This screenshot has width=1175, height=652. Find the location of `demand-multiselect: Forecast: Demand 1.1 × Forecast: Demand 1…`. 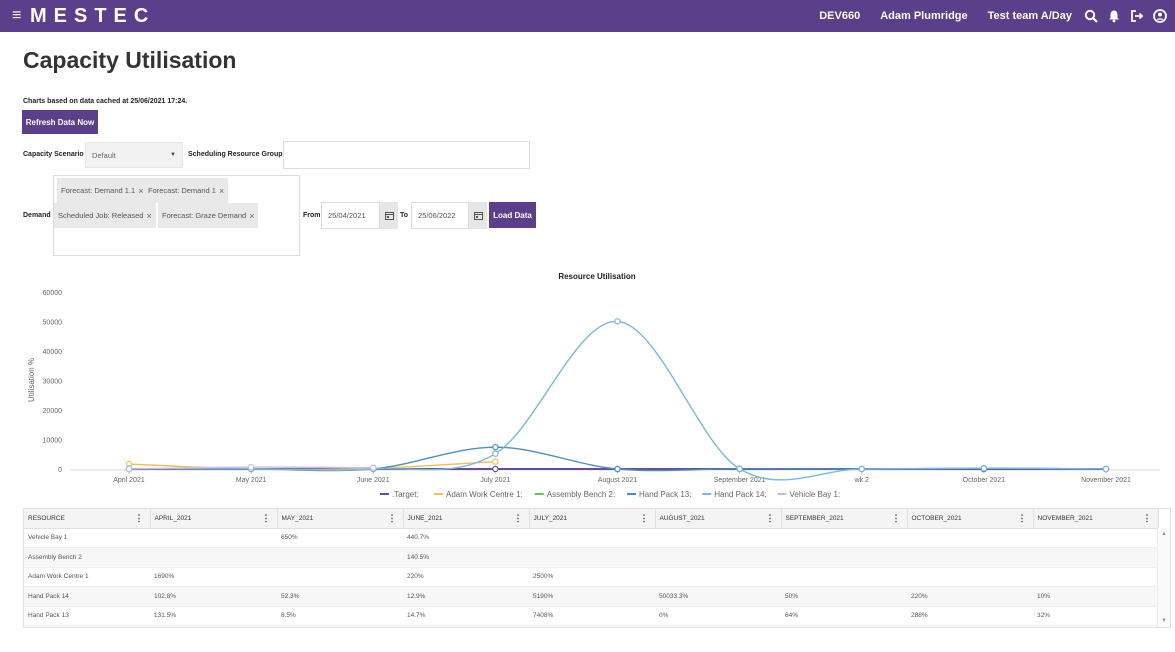

demand-multiselect: Forecast: Demand 1.1 × Forecast: Demand 1… is located at coordinates (176, 215).